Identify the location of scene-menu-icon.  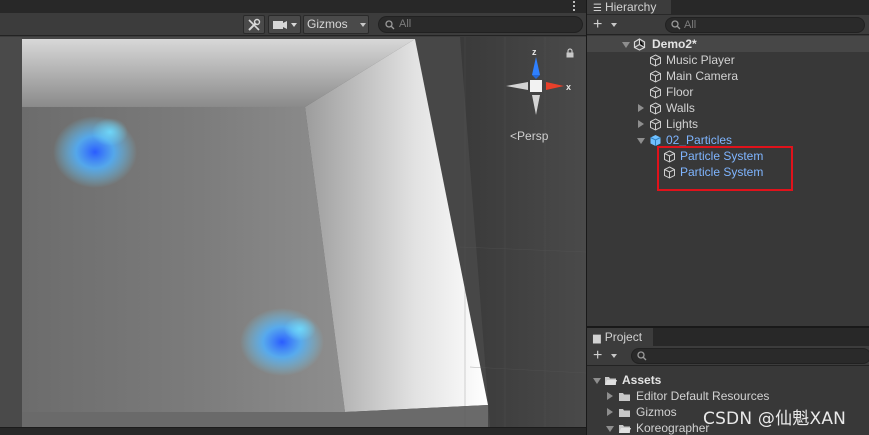
(574, 7).